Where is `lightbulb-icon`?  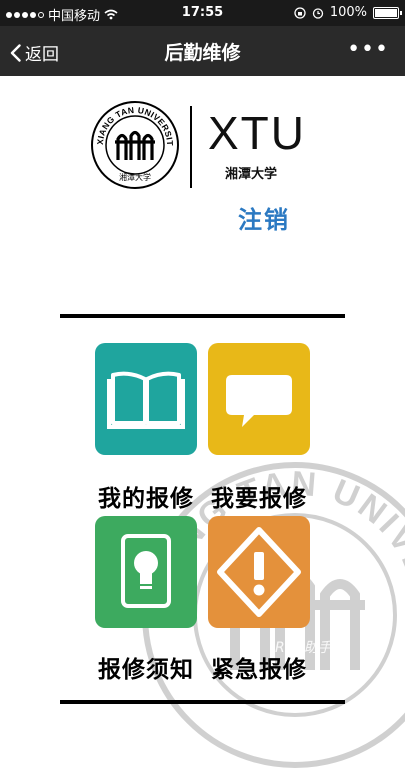
lightbulb-icon is located at coordinates (146, 571).